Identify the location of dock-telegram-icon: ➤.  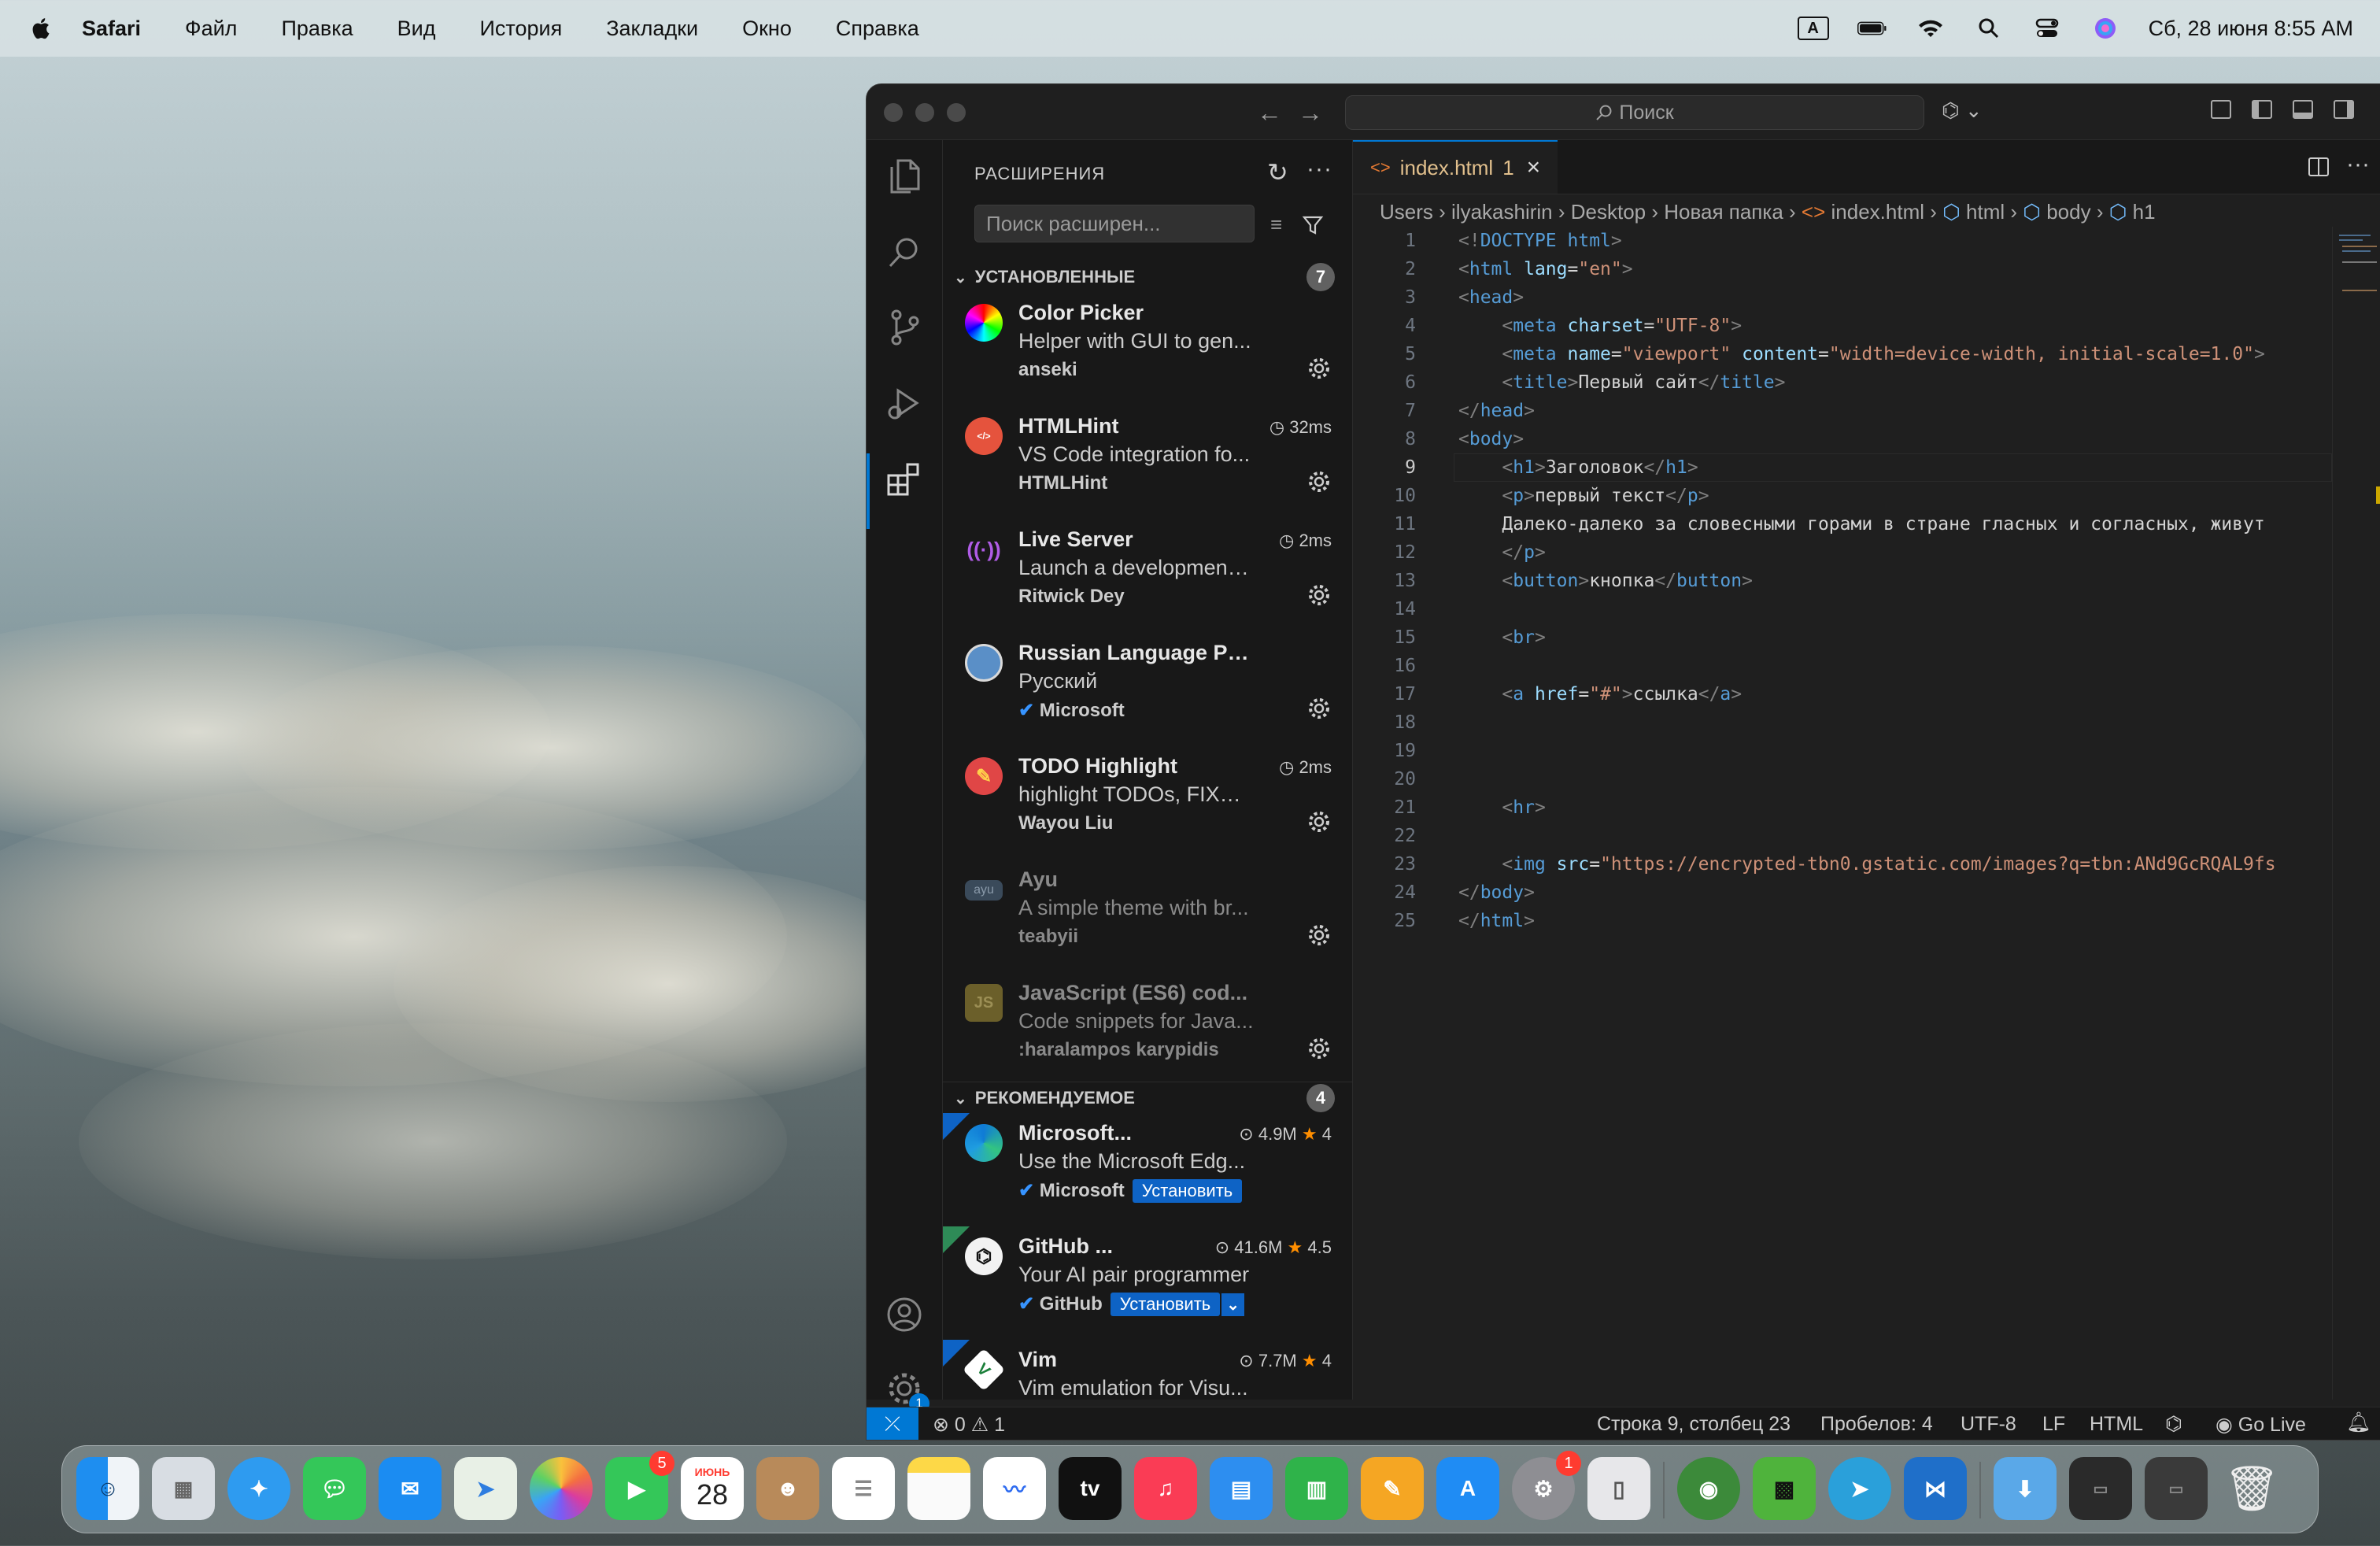
(1859, 1488).